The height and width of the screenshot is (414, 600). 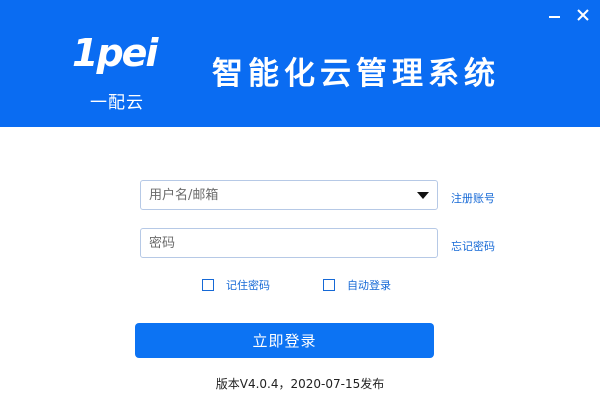 I want to click on logo: 1pei, so click(x=116, y=53).